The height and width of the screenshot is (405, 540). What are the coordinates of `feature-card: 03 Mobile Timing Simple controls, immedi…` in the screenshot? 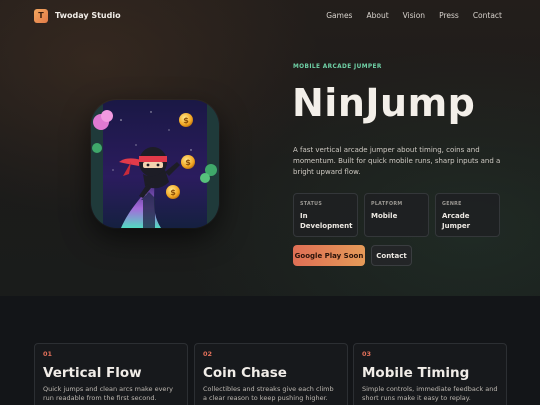 It's located at (430, 374).